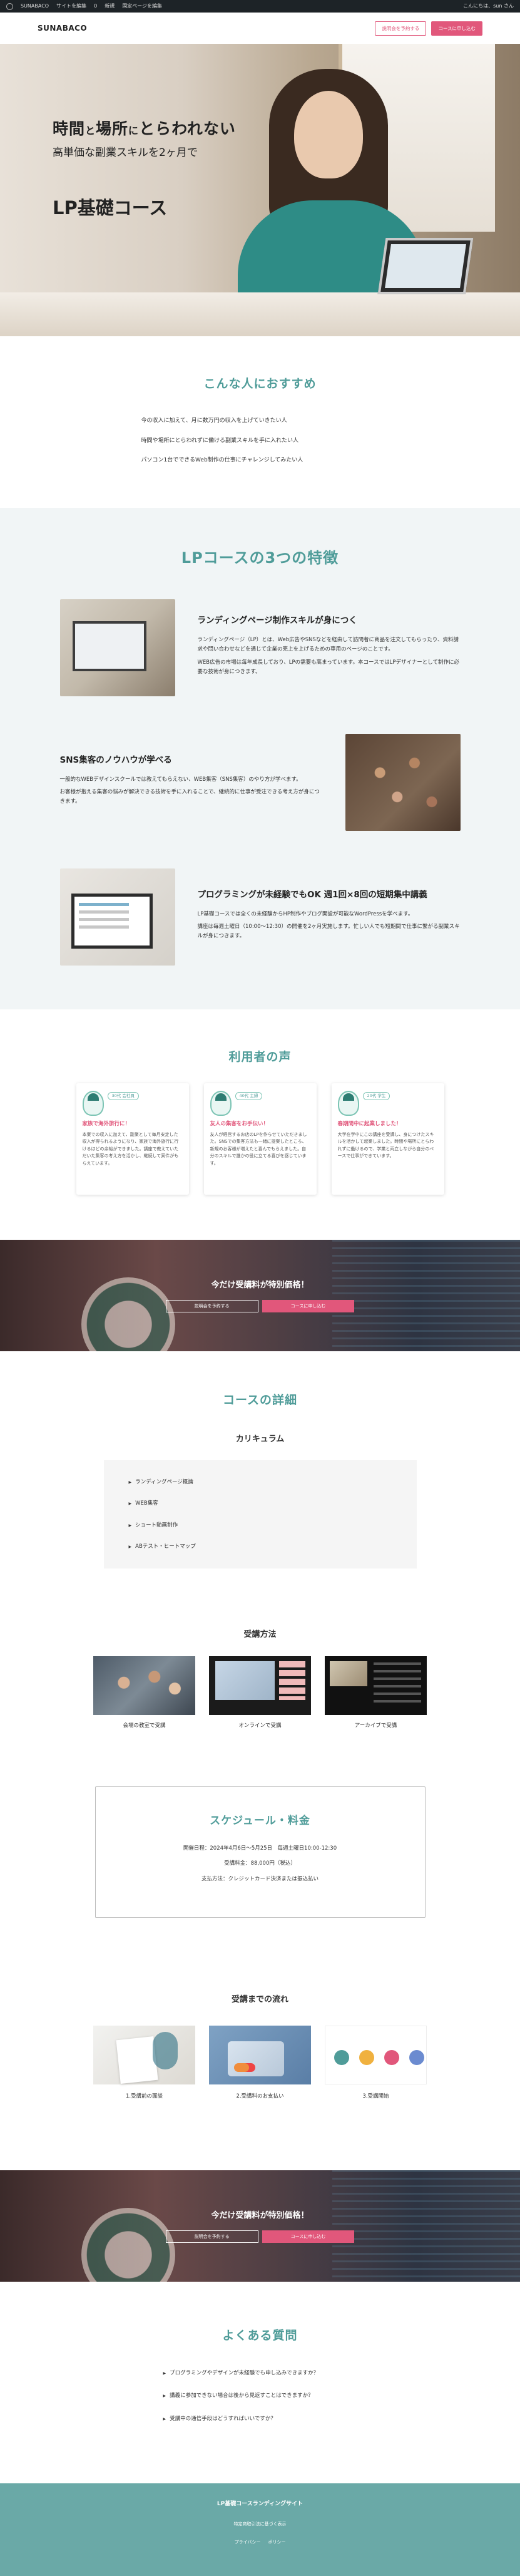  I want to click on feature-image-crowd, so click(403, 782).